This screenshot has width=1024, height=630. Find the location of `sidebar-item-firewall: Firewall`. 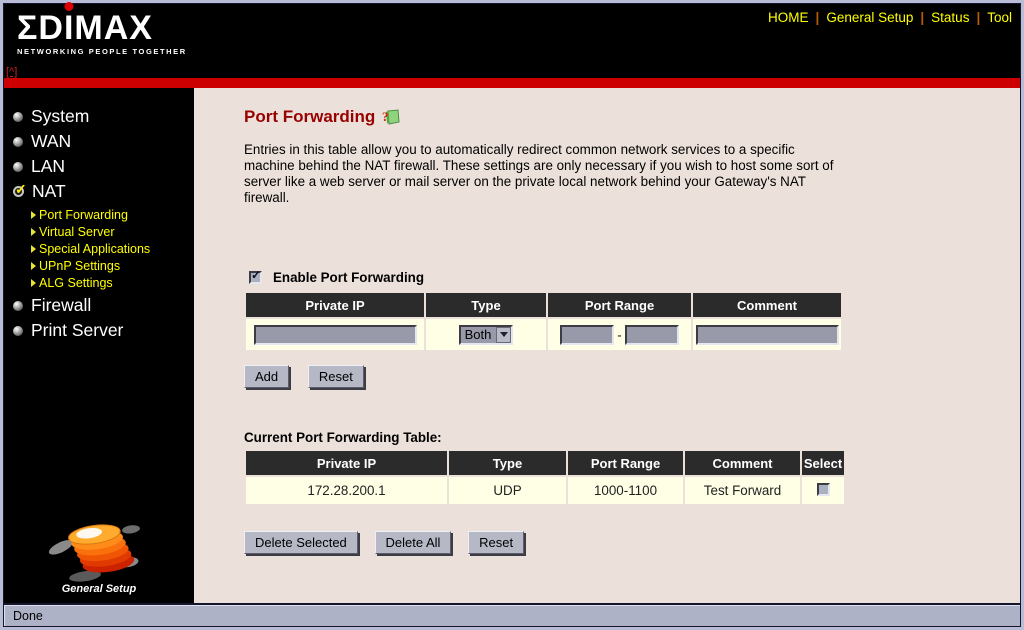

sidebar-item-firewall: Firewall is located at coordinates (99, 305).